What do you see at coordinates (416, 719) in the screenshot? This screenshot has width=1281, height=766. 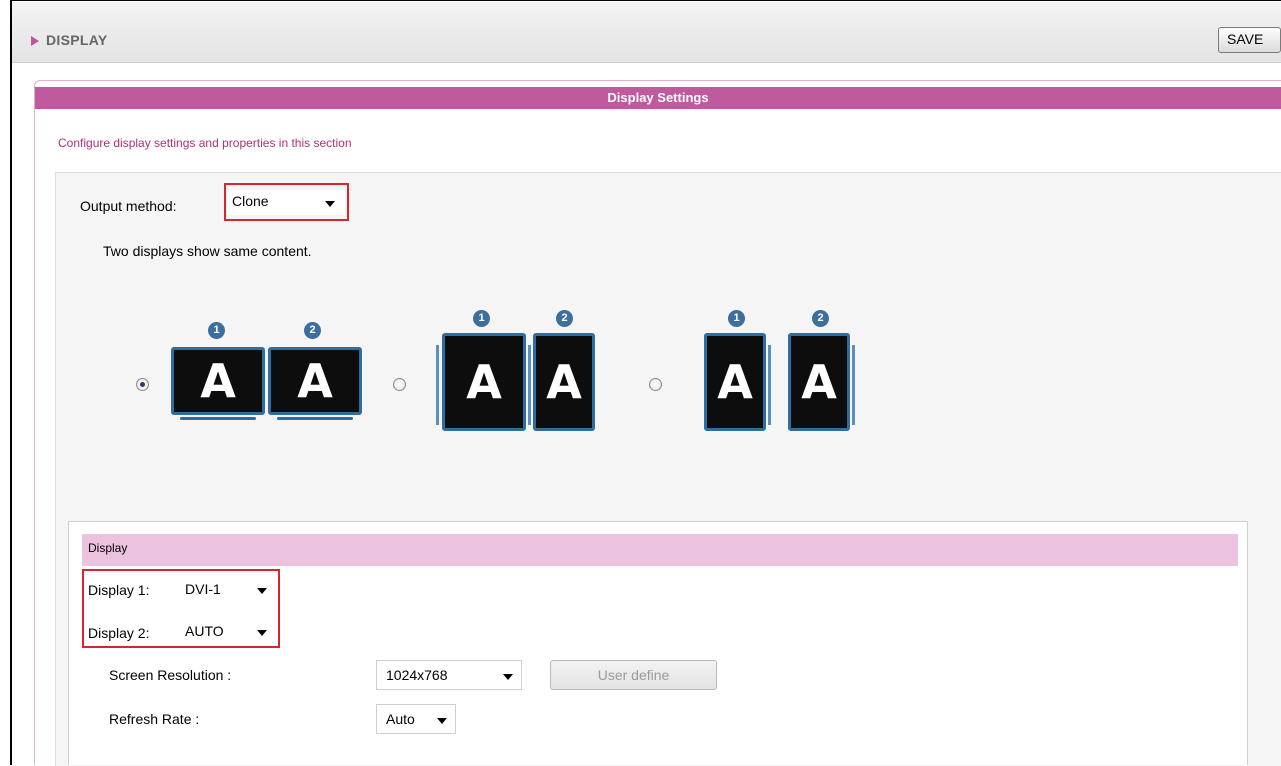 I see `refresh-rate-select: Auto` at bounding box center [416, 719].